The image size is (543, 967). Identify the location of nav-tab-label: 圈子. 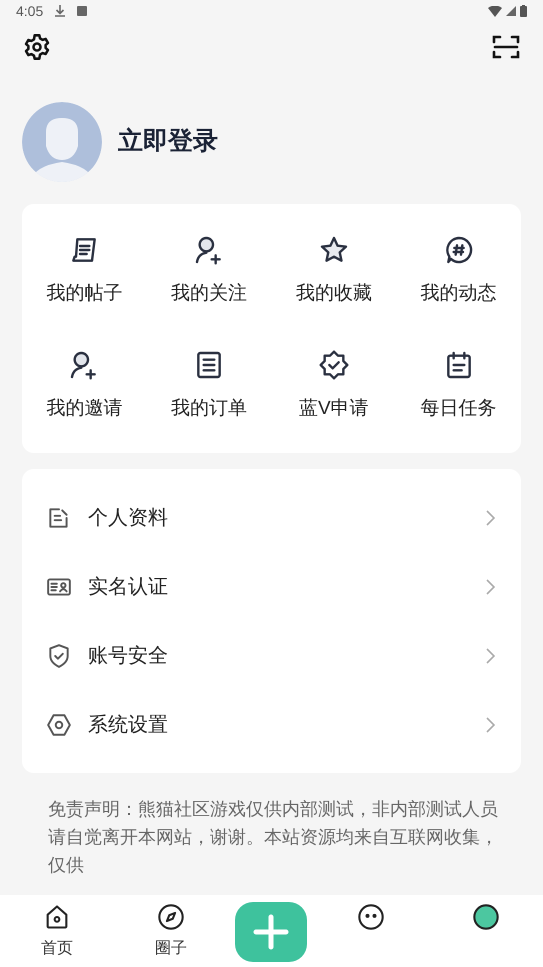
(171, 949).